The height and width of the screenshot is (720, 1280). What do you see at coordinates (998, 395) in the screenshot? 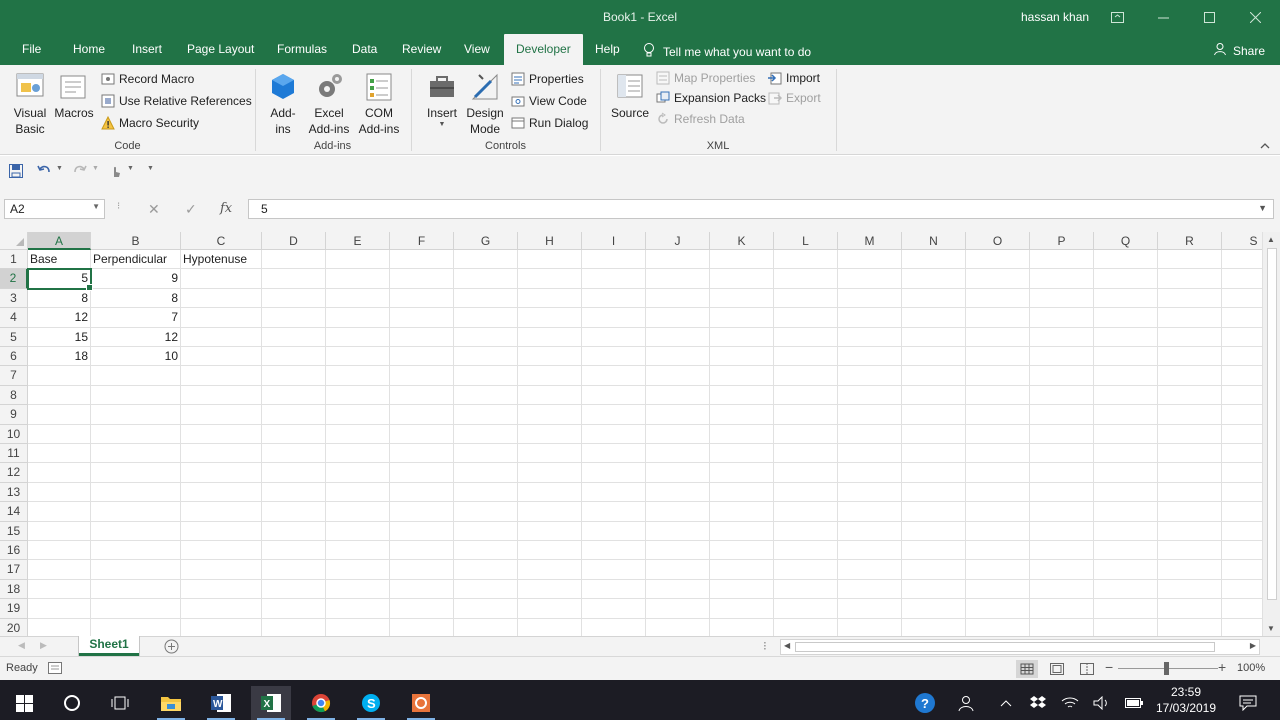
I see `cell-o8` at bounding box center [998, 395].